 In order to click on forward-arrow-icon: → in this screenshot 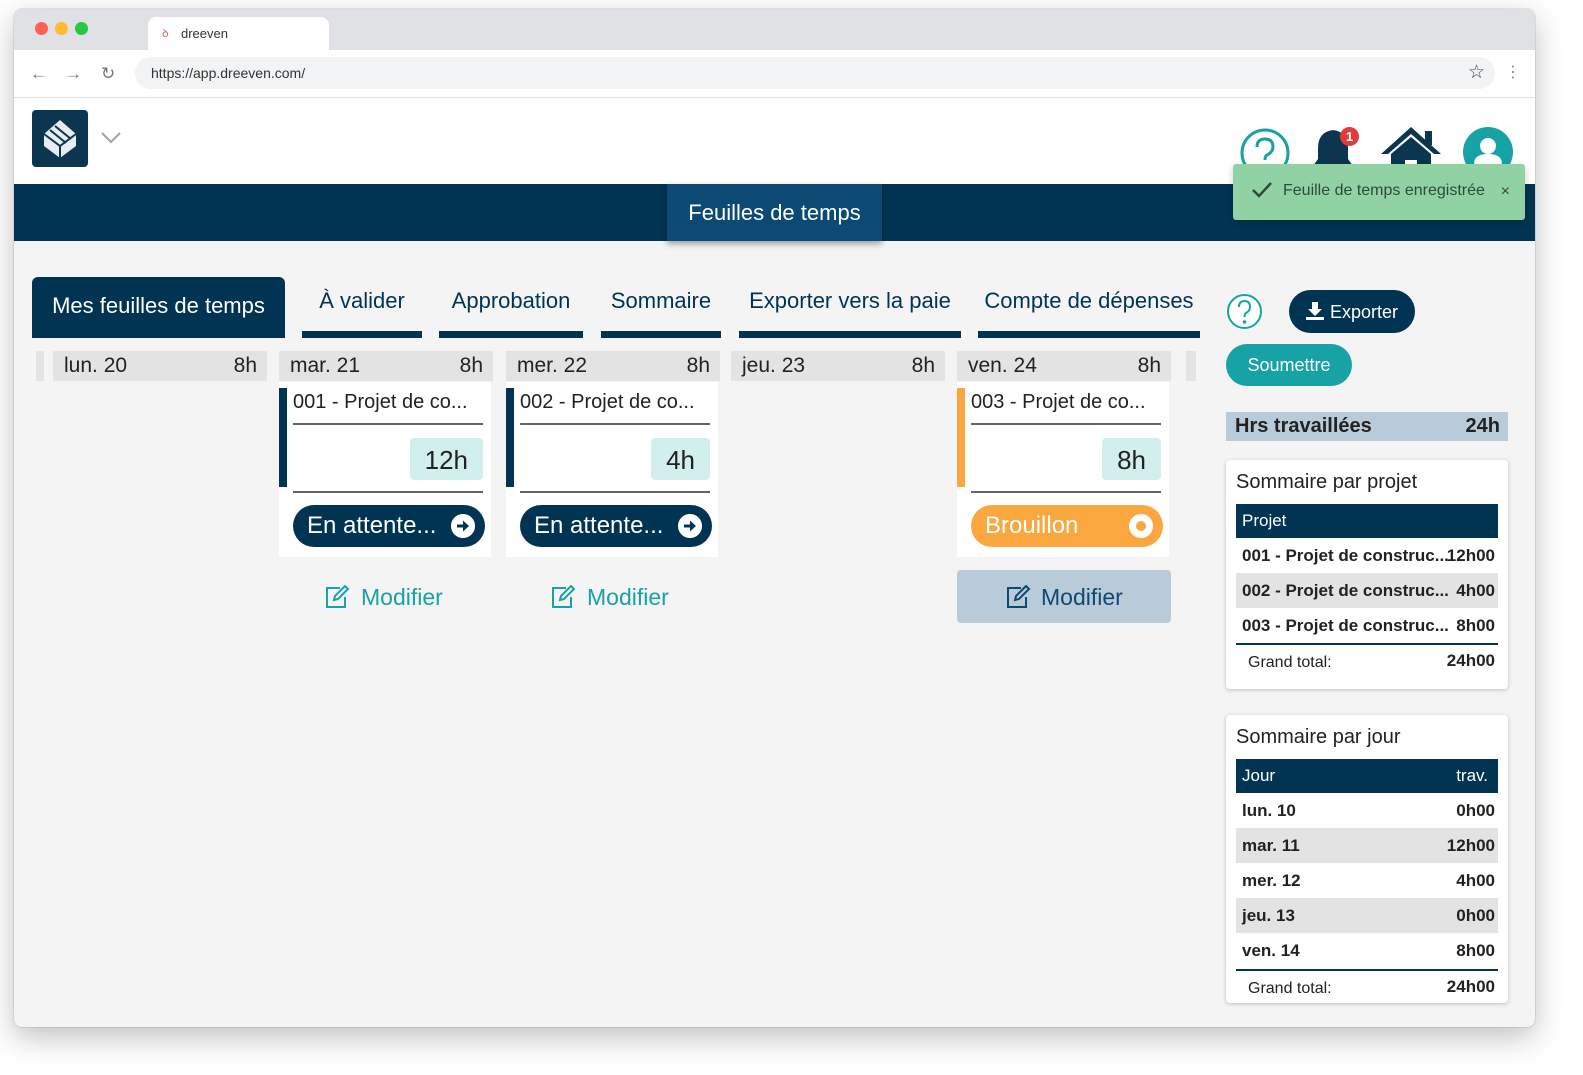, I will do `click(73, 74)`.